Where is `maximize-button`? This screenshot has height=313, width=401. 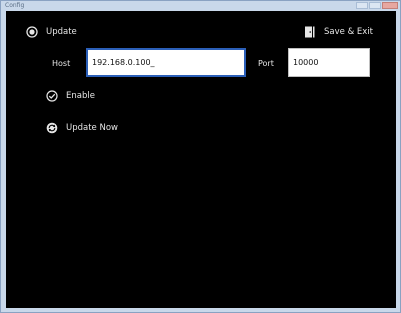 maximize-button is located at coordinates (375, 5).